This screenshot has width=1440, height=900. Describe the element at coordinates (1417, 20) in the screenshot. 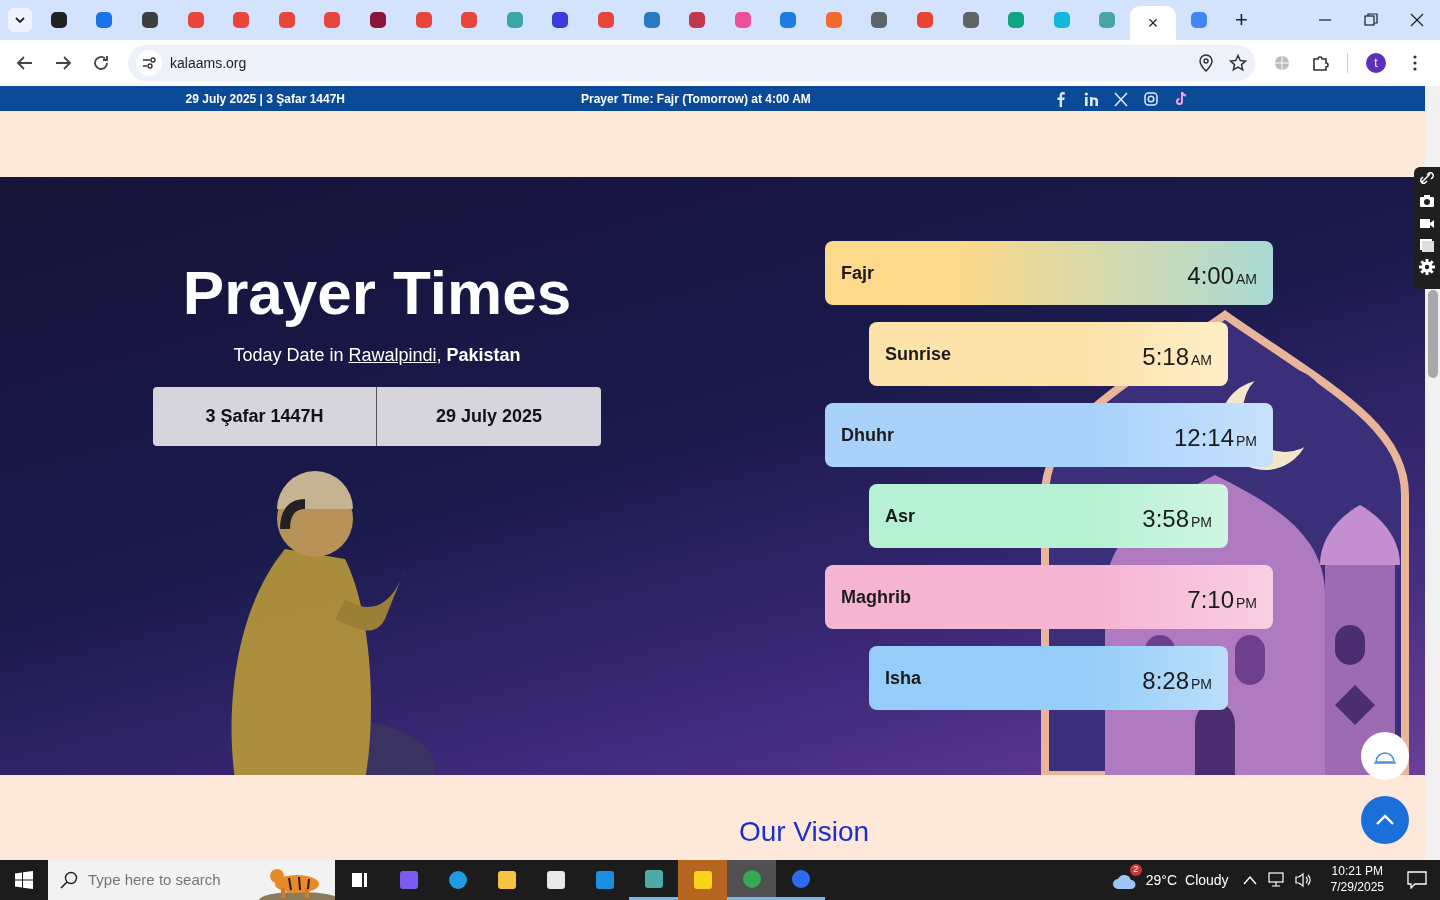

I see `close-icon` at that location.